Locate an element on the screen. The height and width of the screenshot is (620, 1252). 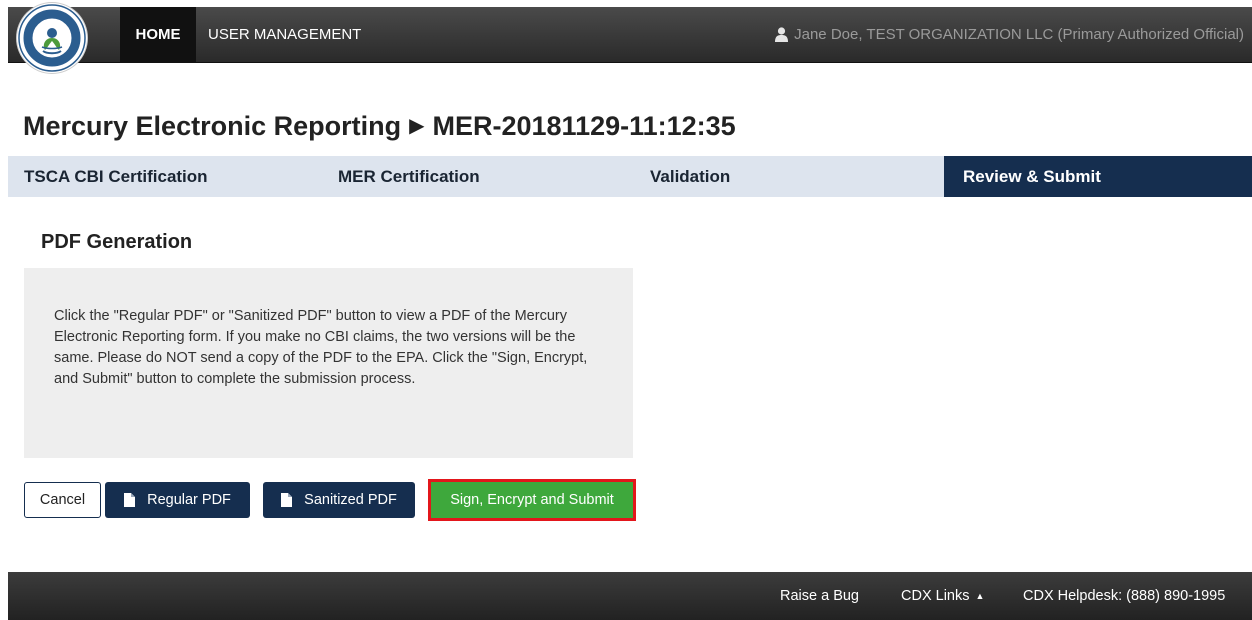
cancel-button: Cancel is located at coordinates (62, 500).